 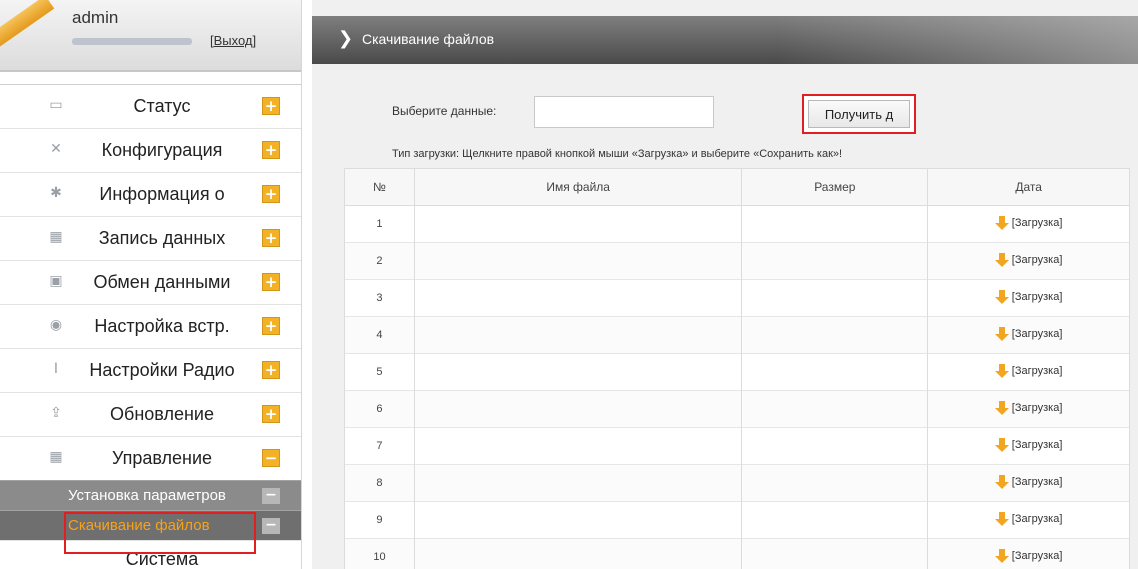 What do you see at coordinates (379, 298) in the screenshot?
I see `row-number: 3` at bounding box center [379, 298].